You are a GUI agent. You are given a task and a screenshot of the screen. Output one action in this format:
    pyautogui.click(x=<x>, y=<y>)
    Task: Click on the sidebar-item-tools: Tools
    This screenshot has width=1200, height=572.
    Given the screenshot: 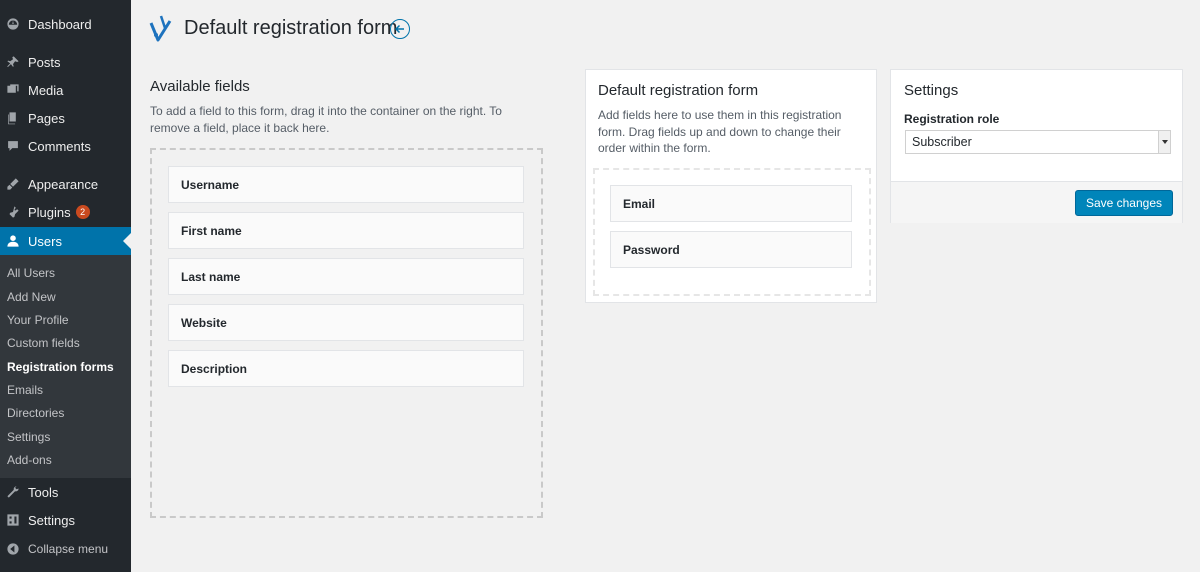 What is the action you would take?
    pyautogui.click(x=65, y=492)
    